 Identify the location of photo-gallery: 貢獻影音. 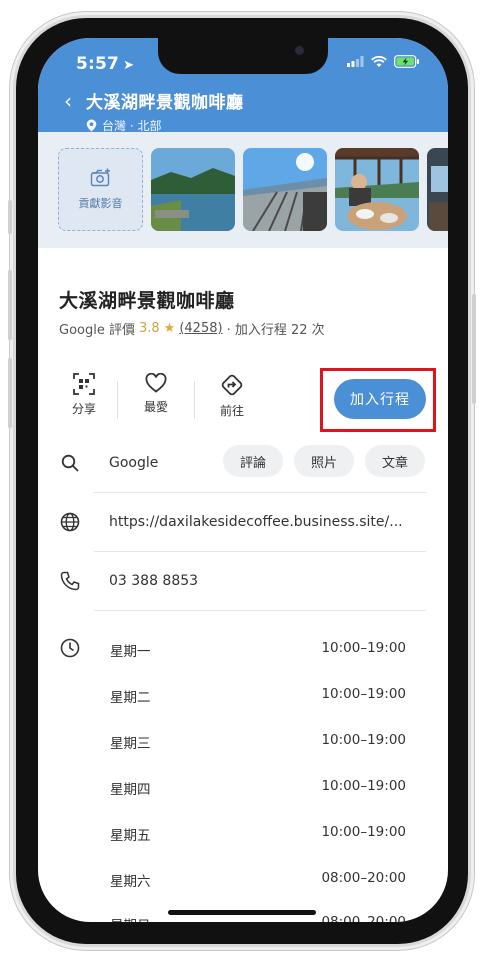
(243, 190).